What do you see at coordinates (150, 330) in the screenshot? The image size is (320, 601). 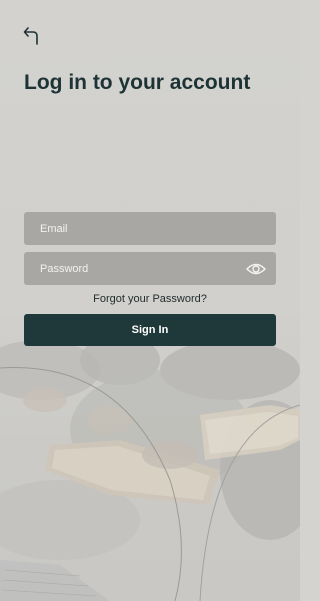 I see `sign-in-button: Sign In` at bounding box center [150, 330].